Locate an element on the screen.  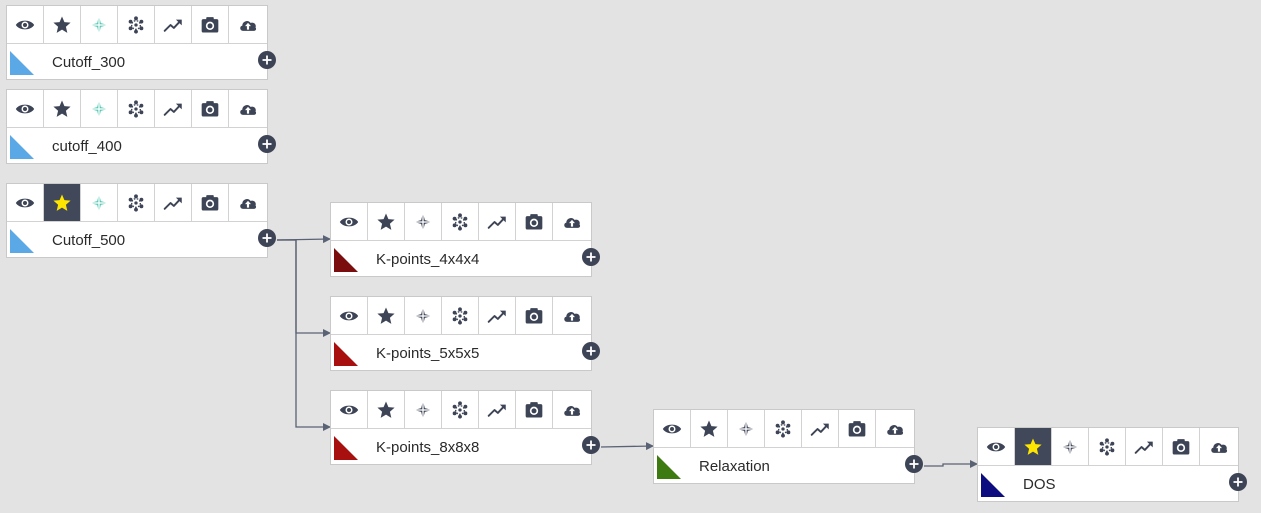
workflow-node-cutoff-500: Cutoff_500 is located at coordinates (141, 220).